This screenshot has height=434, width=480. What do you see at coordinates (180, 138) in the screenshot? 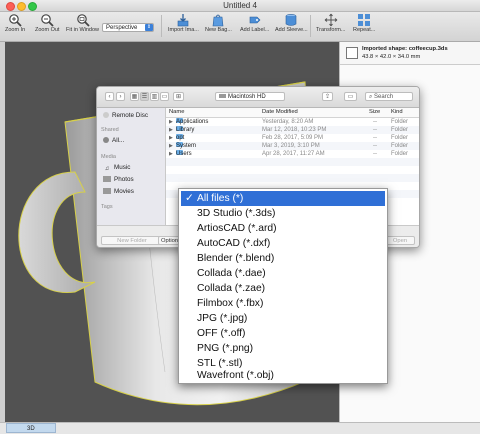
I see `file-name-text: opt` at bounding box center [180, 138].